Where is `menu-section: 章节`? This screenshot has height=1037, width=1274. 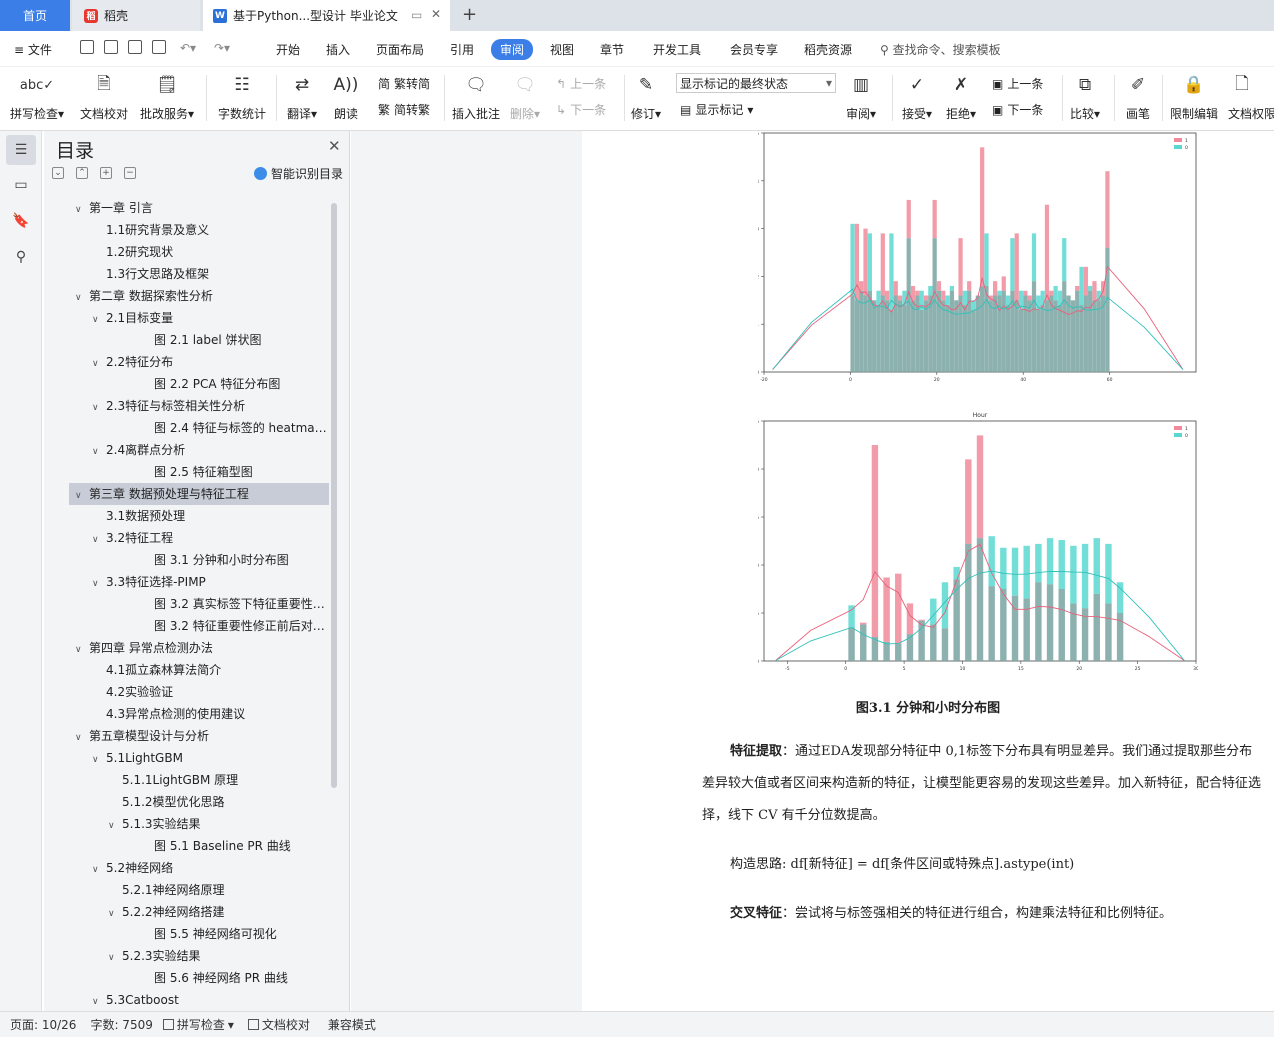 menu-section: 章节 is located at coordinates (612, 49).